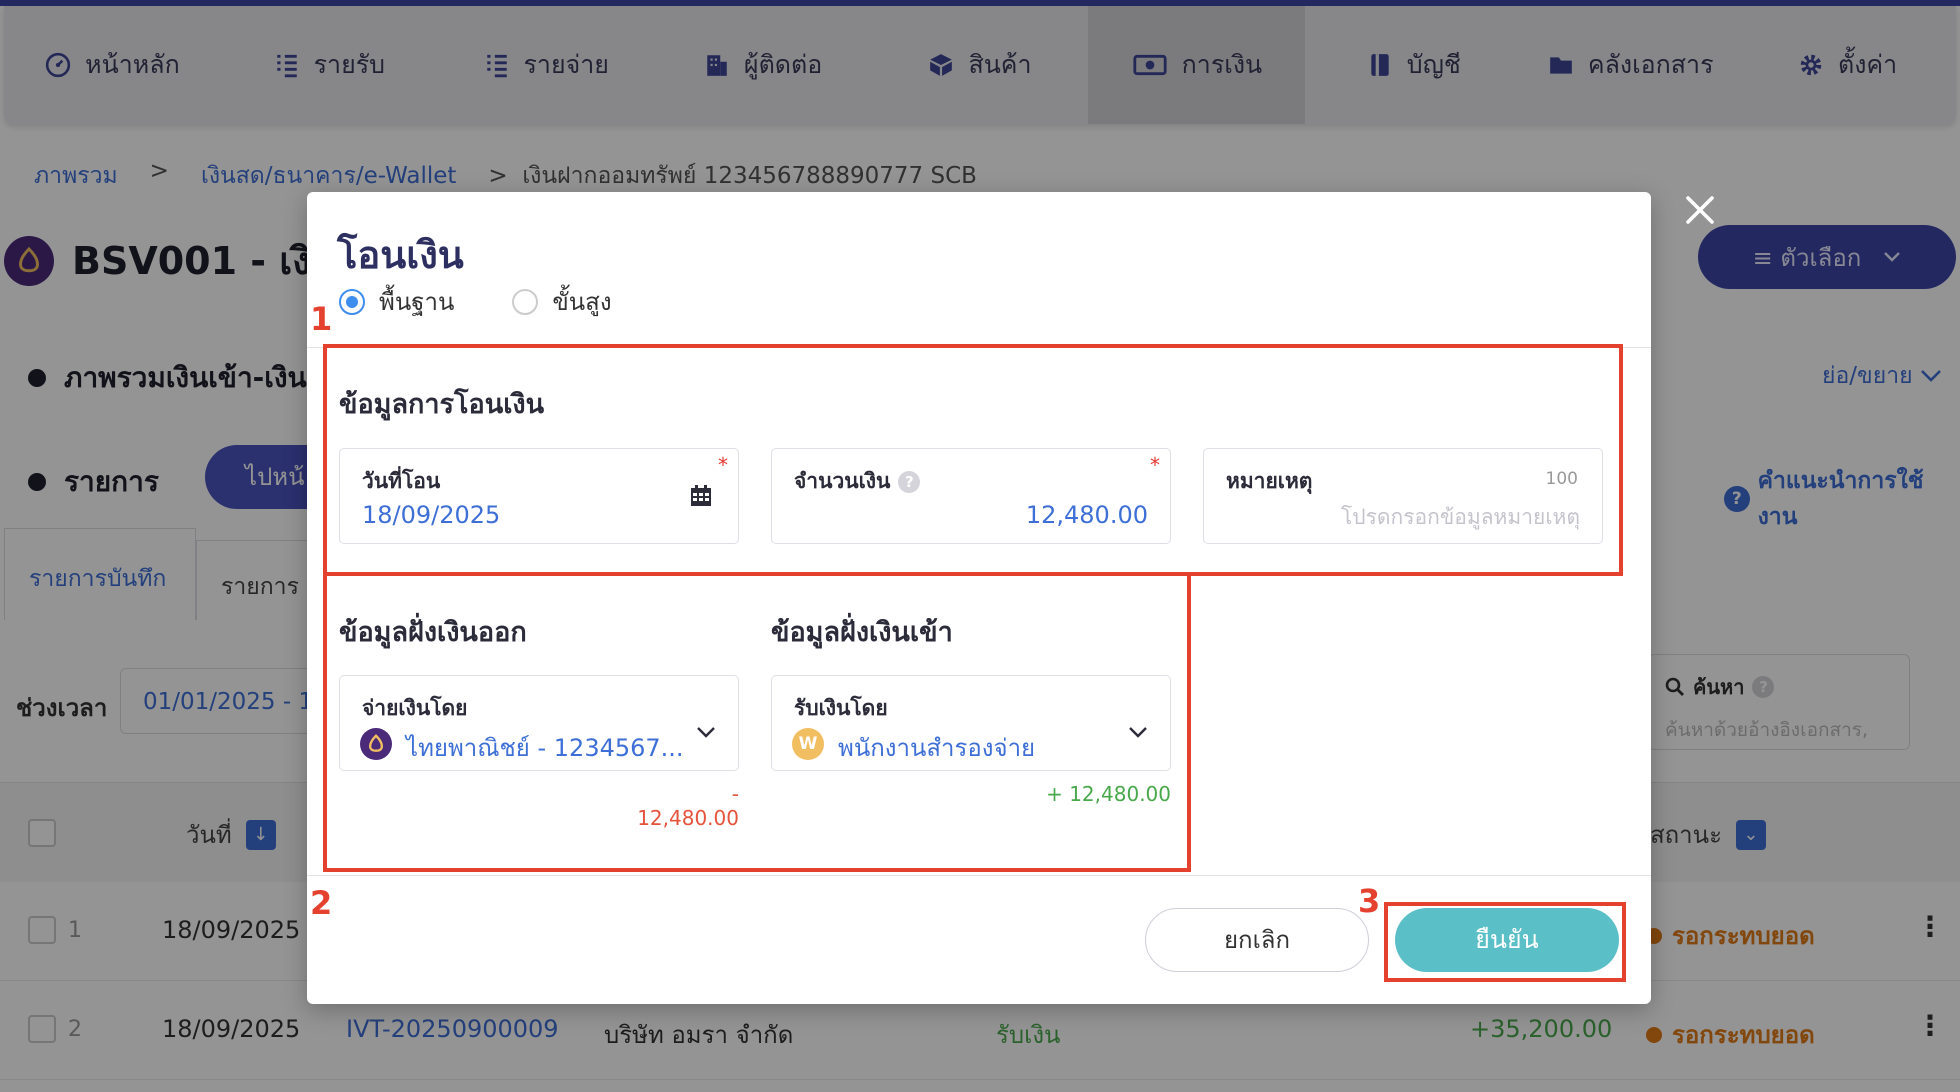  Describe the element at coordinates (1700, 210) in the screenshot. I see `close-icon` at that location.